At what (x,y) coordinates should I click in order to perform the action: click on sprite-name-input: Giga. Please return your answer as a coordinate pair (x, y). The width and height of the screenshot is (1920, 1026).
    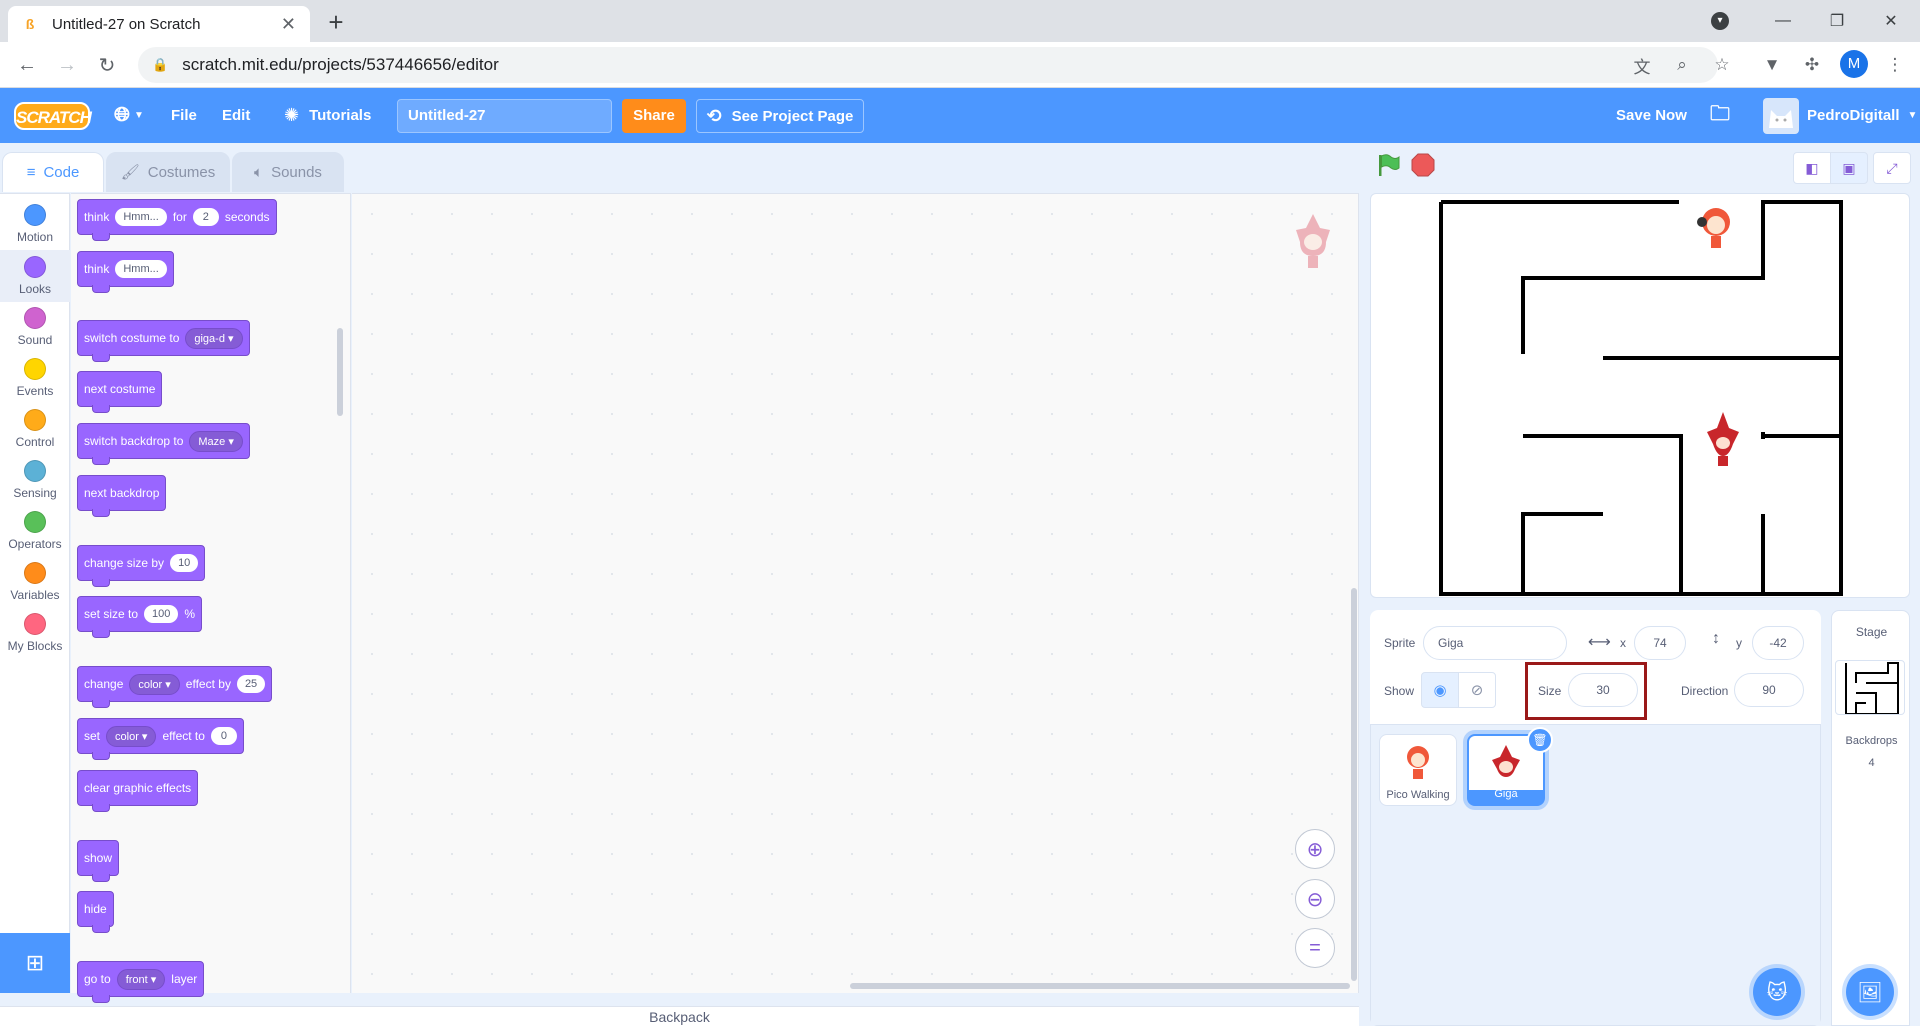
    Looking at the image, I should click on (1495, 643).